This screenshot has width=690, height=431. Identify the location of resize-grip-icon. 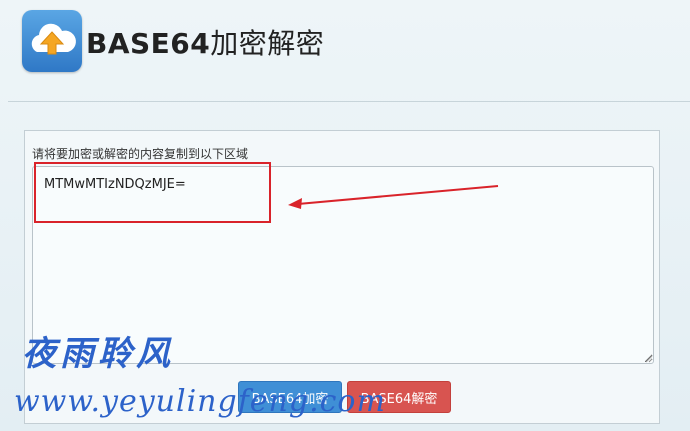
(649, 359).